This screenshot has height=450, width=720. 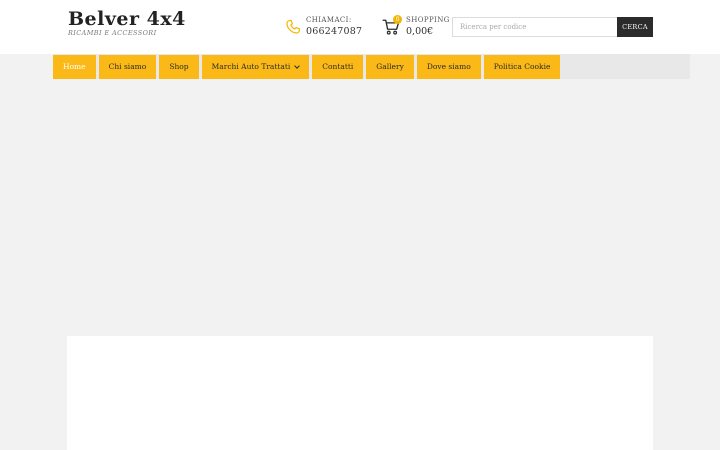 I want to click on contact-phone: 066247087, so click(x=334, y=31).